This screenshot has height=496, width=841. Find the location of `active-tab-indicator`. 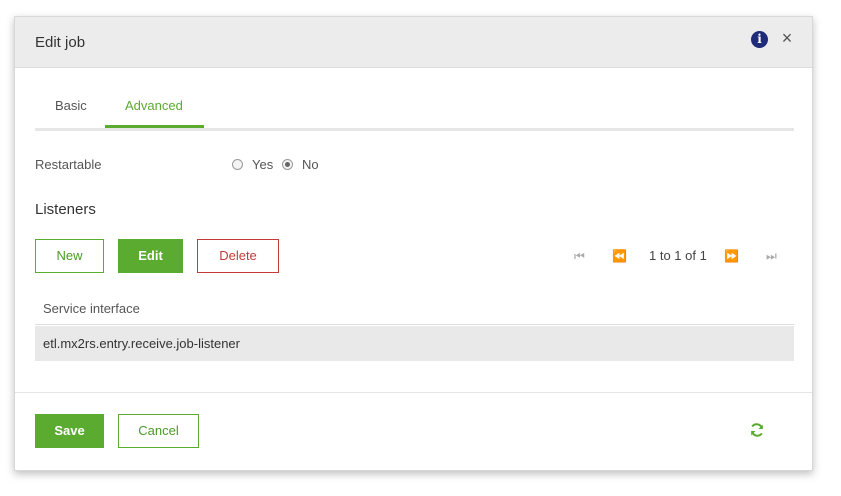

active-tab-indicator is located at coordinates (154, 126).